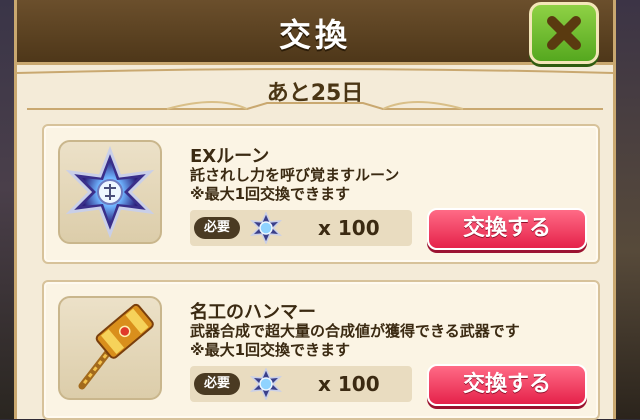  I want to click on close-button, so click(564, 33).